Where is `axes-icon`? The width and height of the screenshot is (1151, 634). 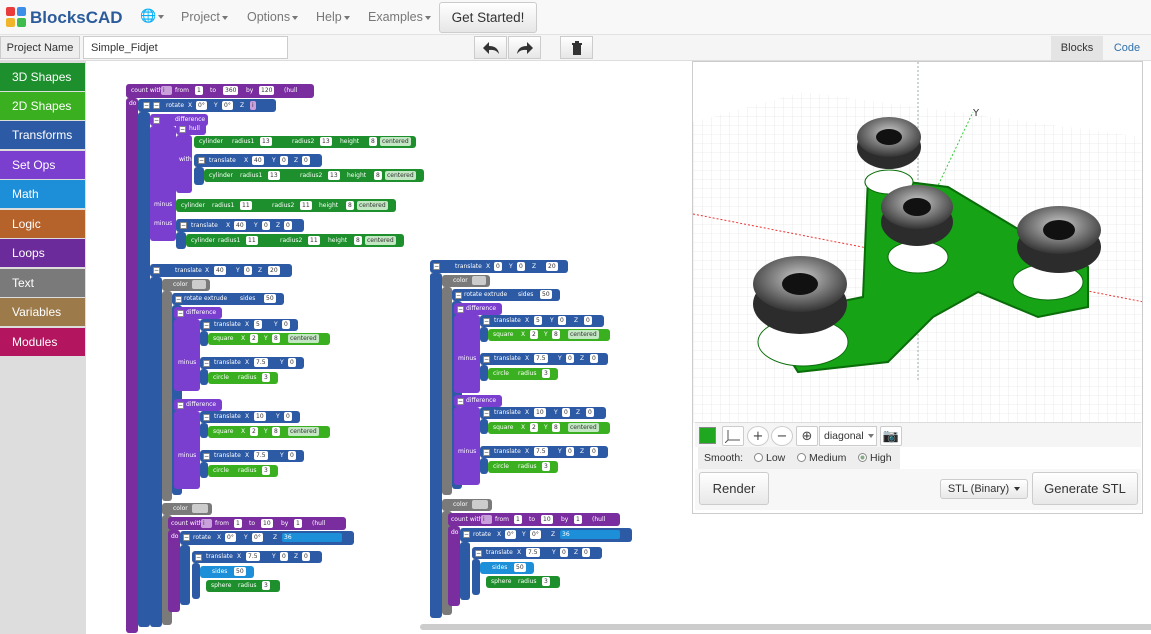 axes-icon is located at coordinates (733, 436).